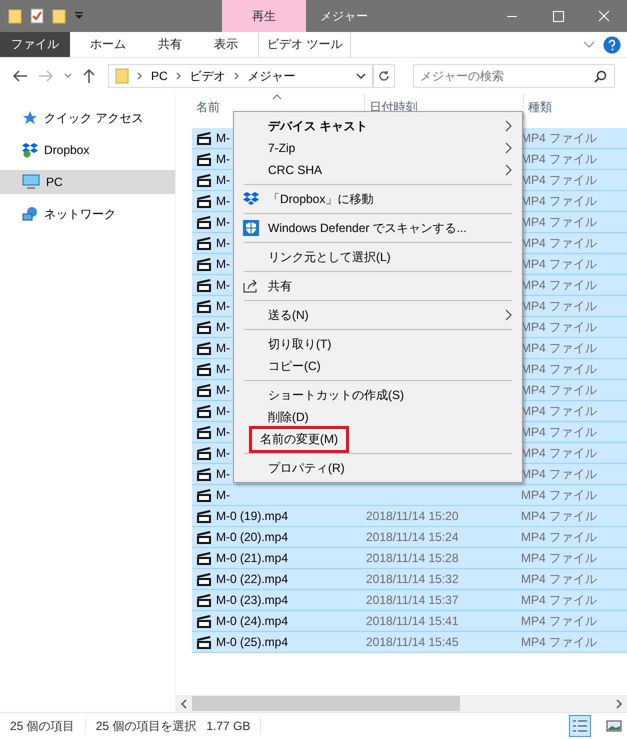  I want to click on refresh-icon, so click(384, 76).